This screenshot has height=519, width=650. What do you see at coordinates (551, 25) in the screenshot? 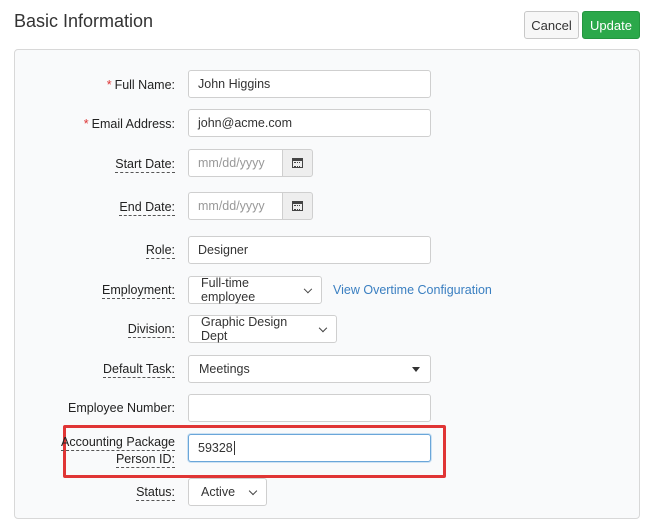
I see `cancel-button: Cancel` at bounding box center [551, 25].